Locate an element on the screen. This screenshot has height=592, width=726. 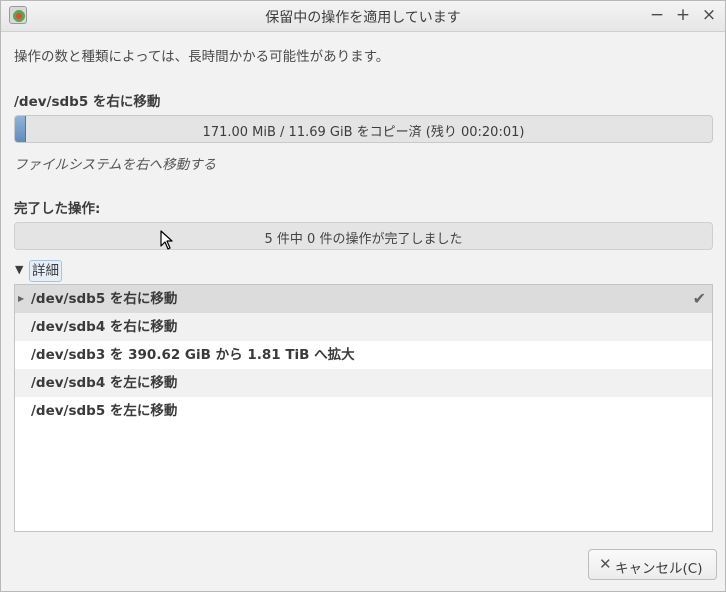
operation-label: /dev/sdb5 を左に移動 is located at coordinates (104, 411).